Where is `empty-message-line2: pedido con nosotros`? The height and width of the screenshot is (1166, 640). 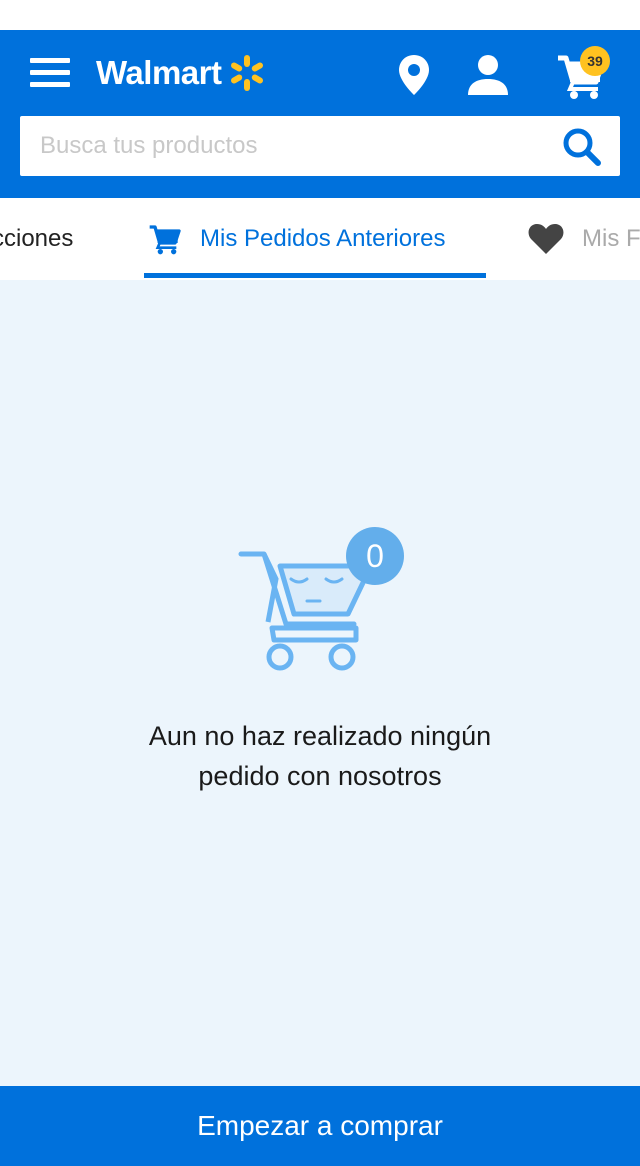 empty-message-line2: pedido con nosotros is located at coordinates (320, 776).